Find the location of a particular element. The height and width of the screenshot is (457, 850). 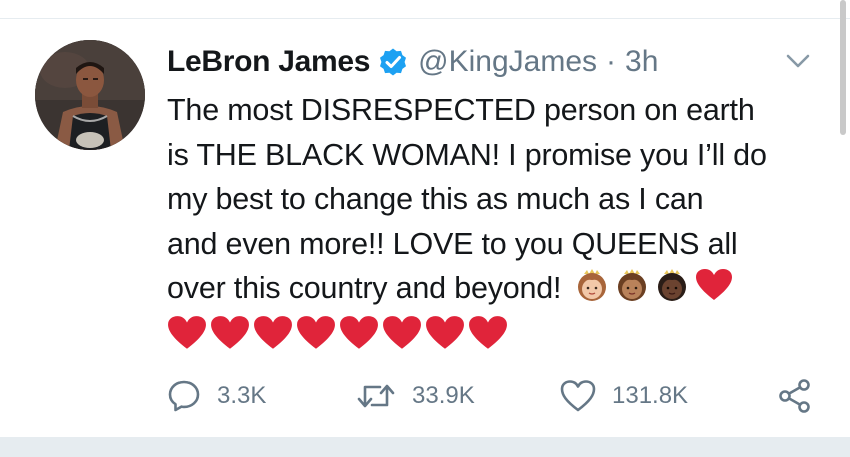

retweet-count: 33.9K is located at coordinates (443, 395).